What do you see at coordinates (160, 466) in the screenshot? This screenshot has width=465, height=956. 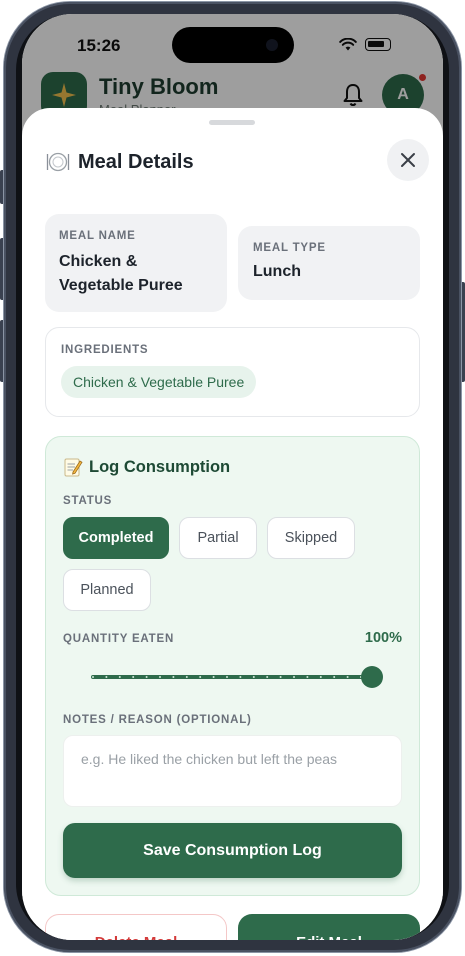 I see `log-title-text: Log Consumption` at bounding box center [160, 466].